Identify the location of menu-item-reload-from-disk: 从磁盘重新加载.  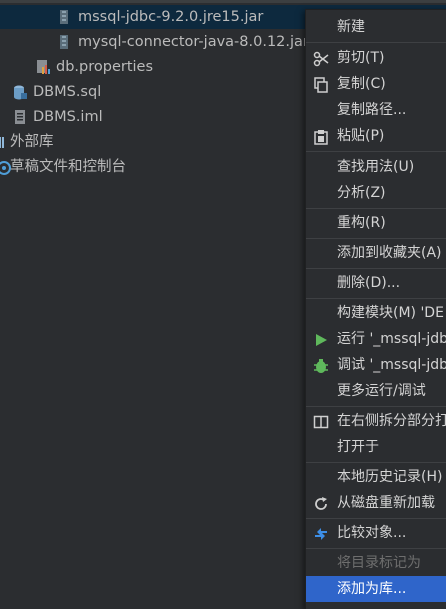
(376, 503).